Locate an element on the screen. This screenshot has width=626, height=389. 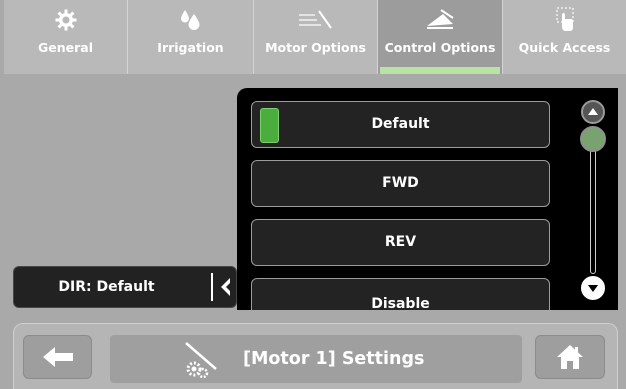
chevron-down-icon is located at coordinates (593, 288).